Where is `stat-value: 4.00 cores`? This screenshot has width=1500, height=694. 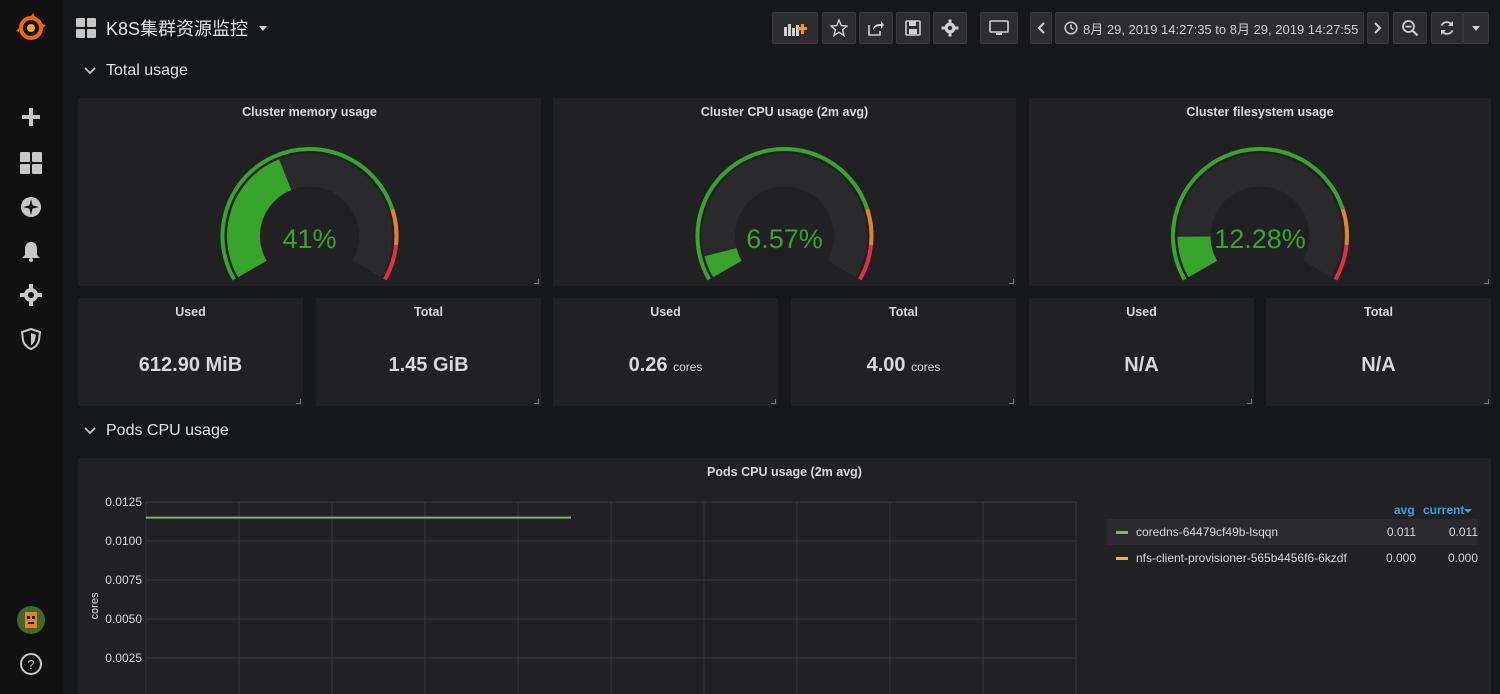
stat-value: 4.00 cores is located at coordinates (903, 365).